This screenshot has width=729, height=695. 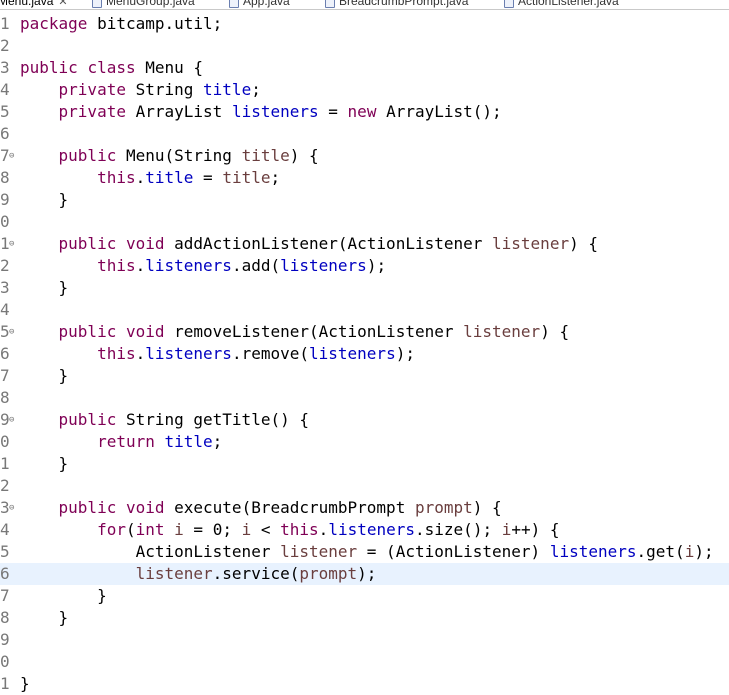 What do you see at coordinates (364, 420) in the screenshot?
I see `code-line: 9 ⊖ public String getTitle() {` at bounding box center [364, 420].